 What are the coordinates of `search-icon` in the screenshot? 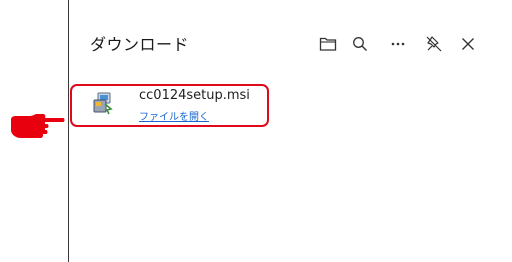 It's located at (360, 44).